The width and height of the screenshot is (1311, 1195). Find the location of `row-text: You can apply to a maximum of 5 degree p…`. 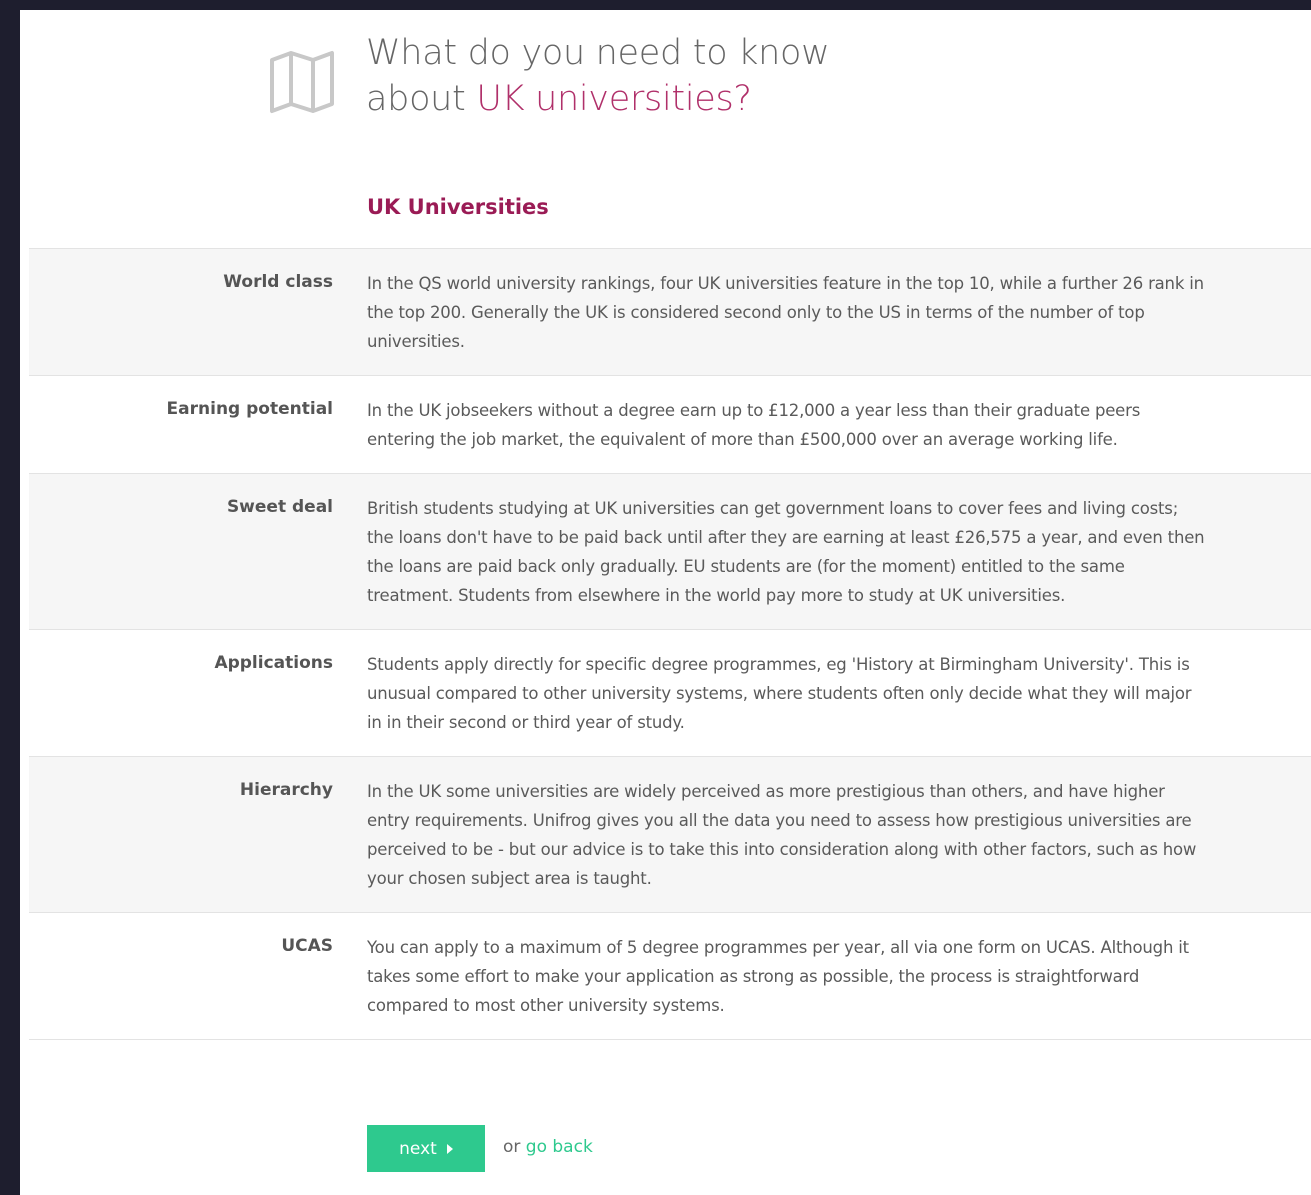

row-text: You can apply to a maximum of 5 degree p… is located at coordinates (778, 976).